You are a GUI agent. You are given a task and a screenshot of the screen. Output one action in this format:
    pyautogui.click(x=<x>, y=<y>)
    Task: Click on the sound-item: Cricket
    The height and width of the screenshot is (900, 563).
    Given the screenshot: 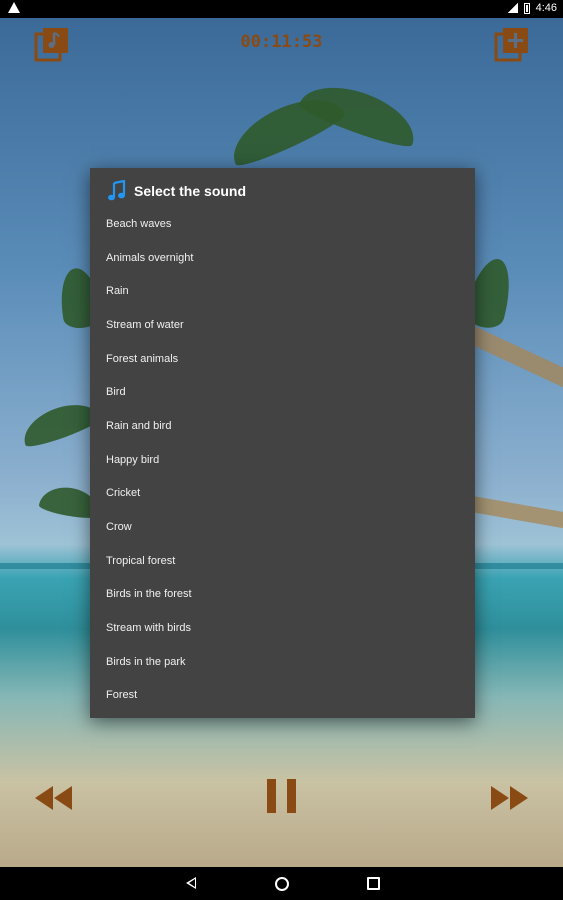 What is the action you would take?
    pyautogui.click(x=282, y=494)
    